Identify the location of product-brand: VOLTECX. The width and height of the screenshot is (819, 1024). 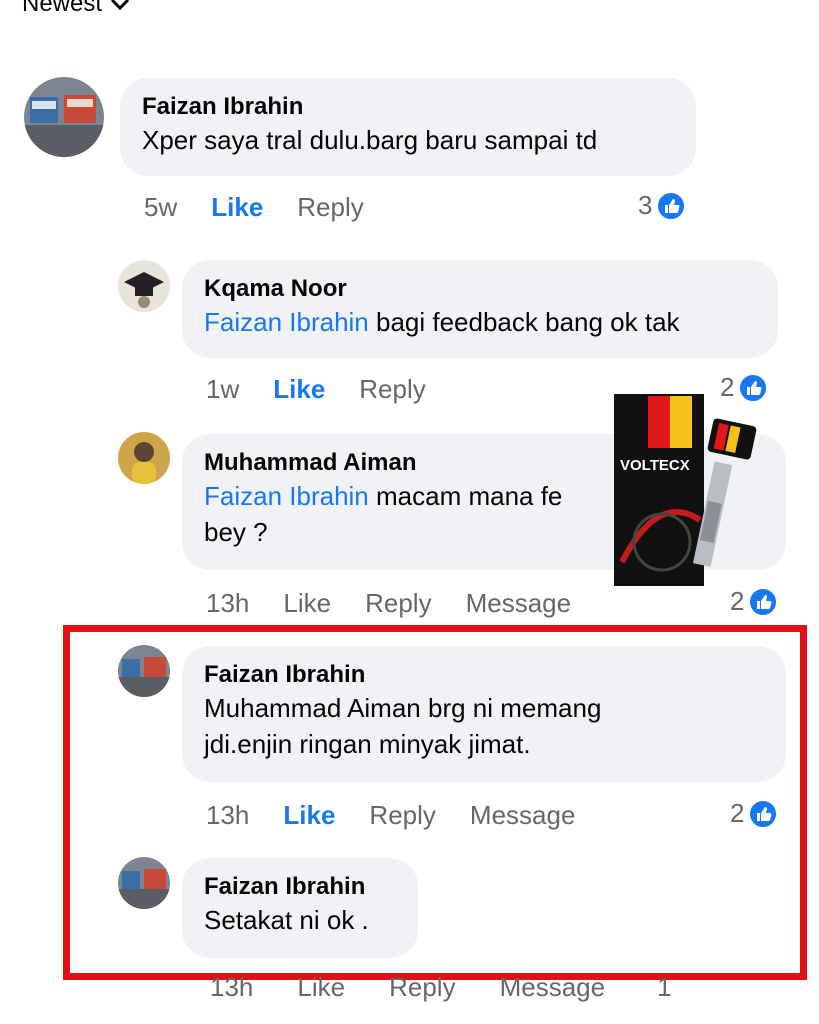
(655, 465).